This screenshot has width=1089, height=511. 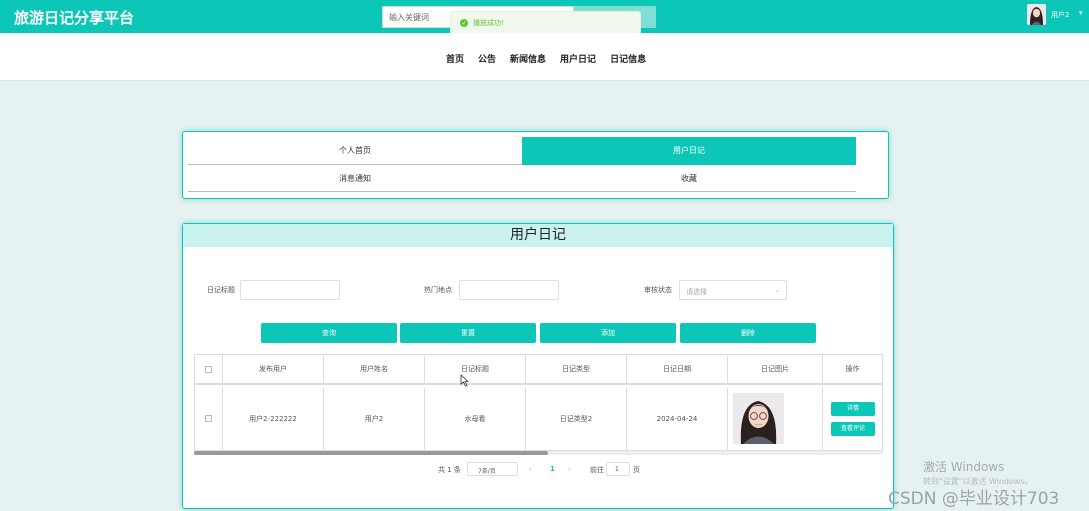 What do you see at coordinates (552, 469) in the screenshot?
I see `page-number-current: 1` at bounding box center [552, 469].